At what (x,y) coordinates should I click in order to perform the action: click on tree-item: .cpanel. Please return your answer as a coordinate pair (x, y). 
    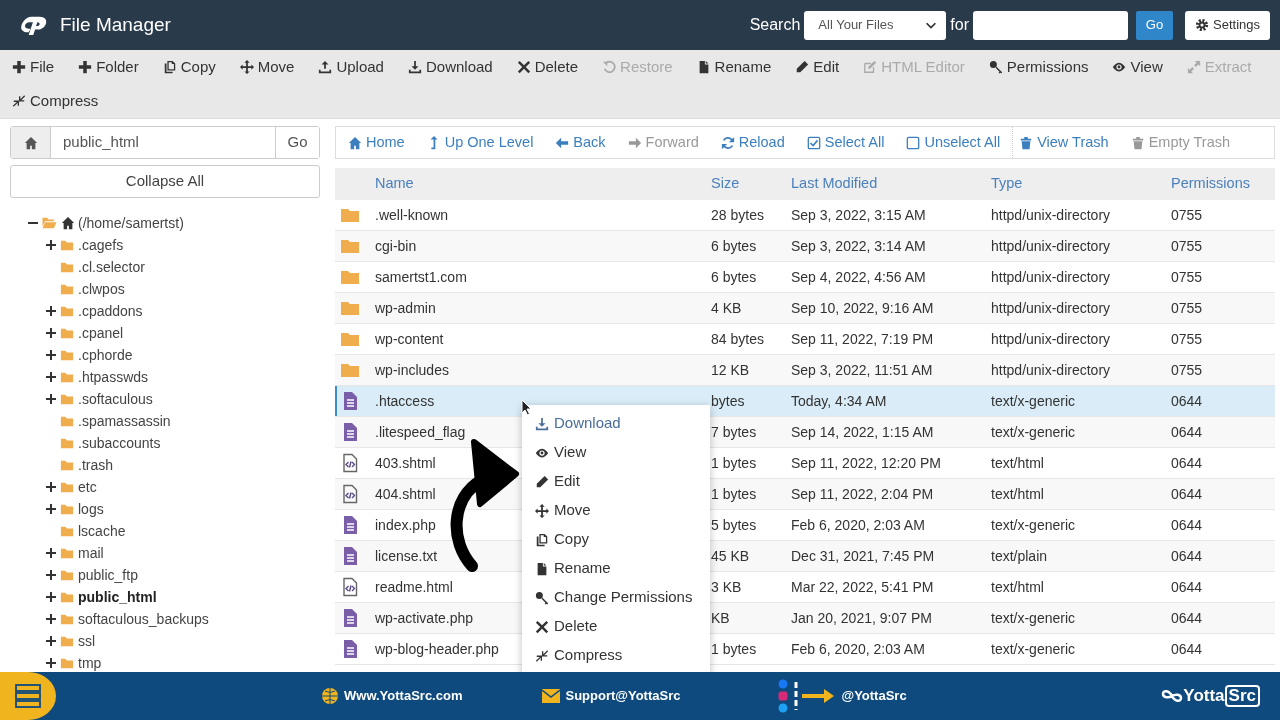
    Looking at the image, I should click on (101, 333).